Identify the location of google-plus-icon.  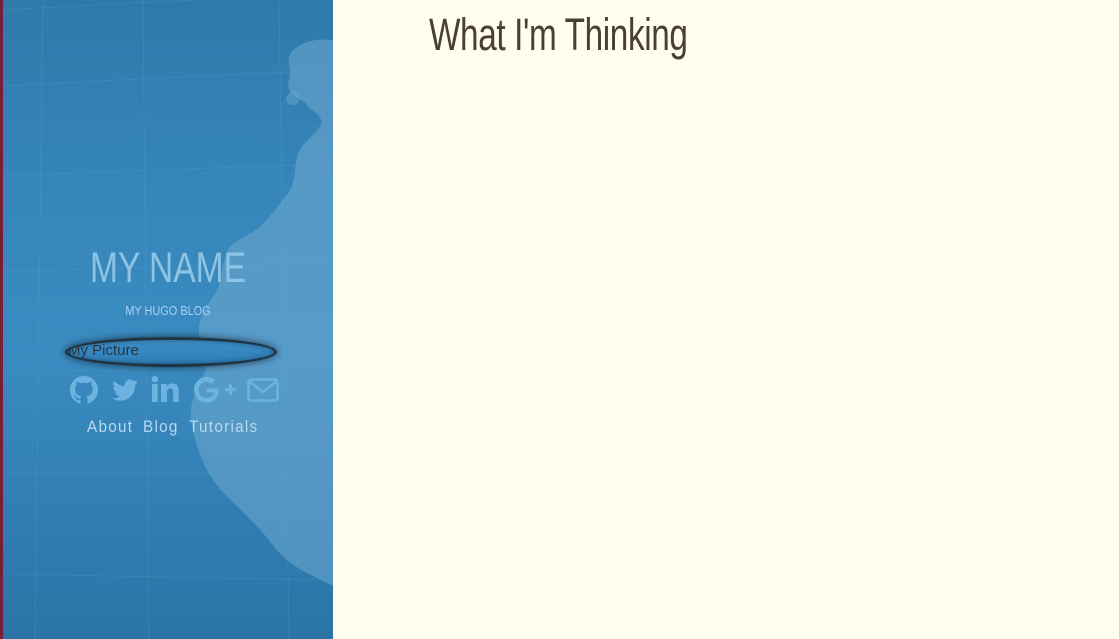
(215, 390).